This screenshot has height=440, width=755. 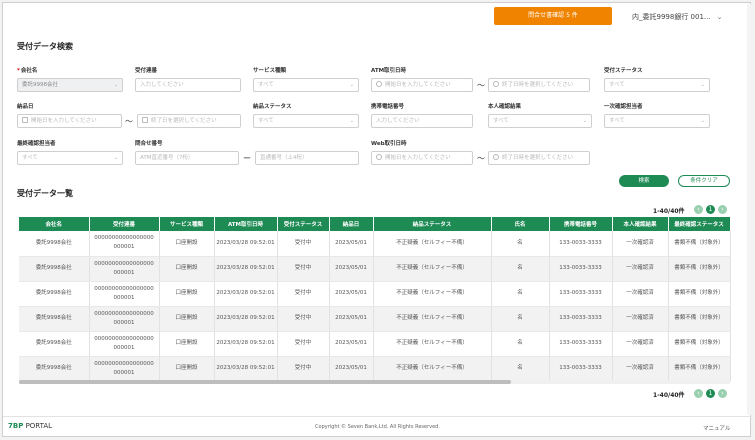 I want to click on payment-date-to: 終了日を選択してください, so click(x=189, y=121).